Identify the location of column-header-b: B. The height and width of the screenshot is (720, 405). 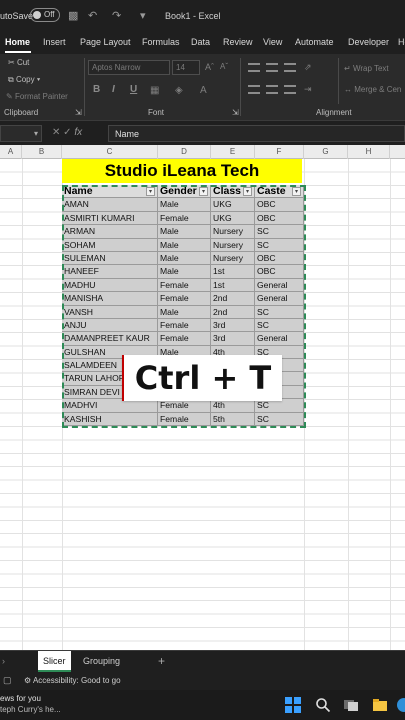
(42, 152).